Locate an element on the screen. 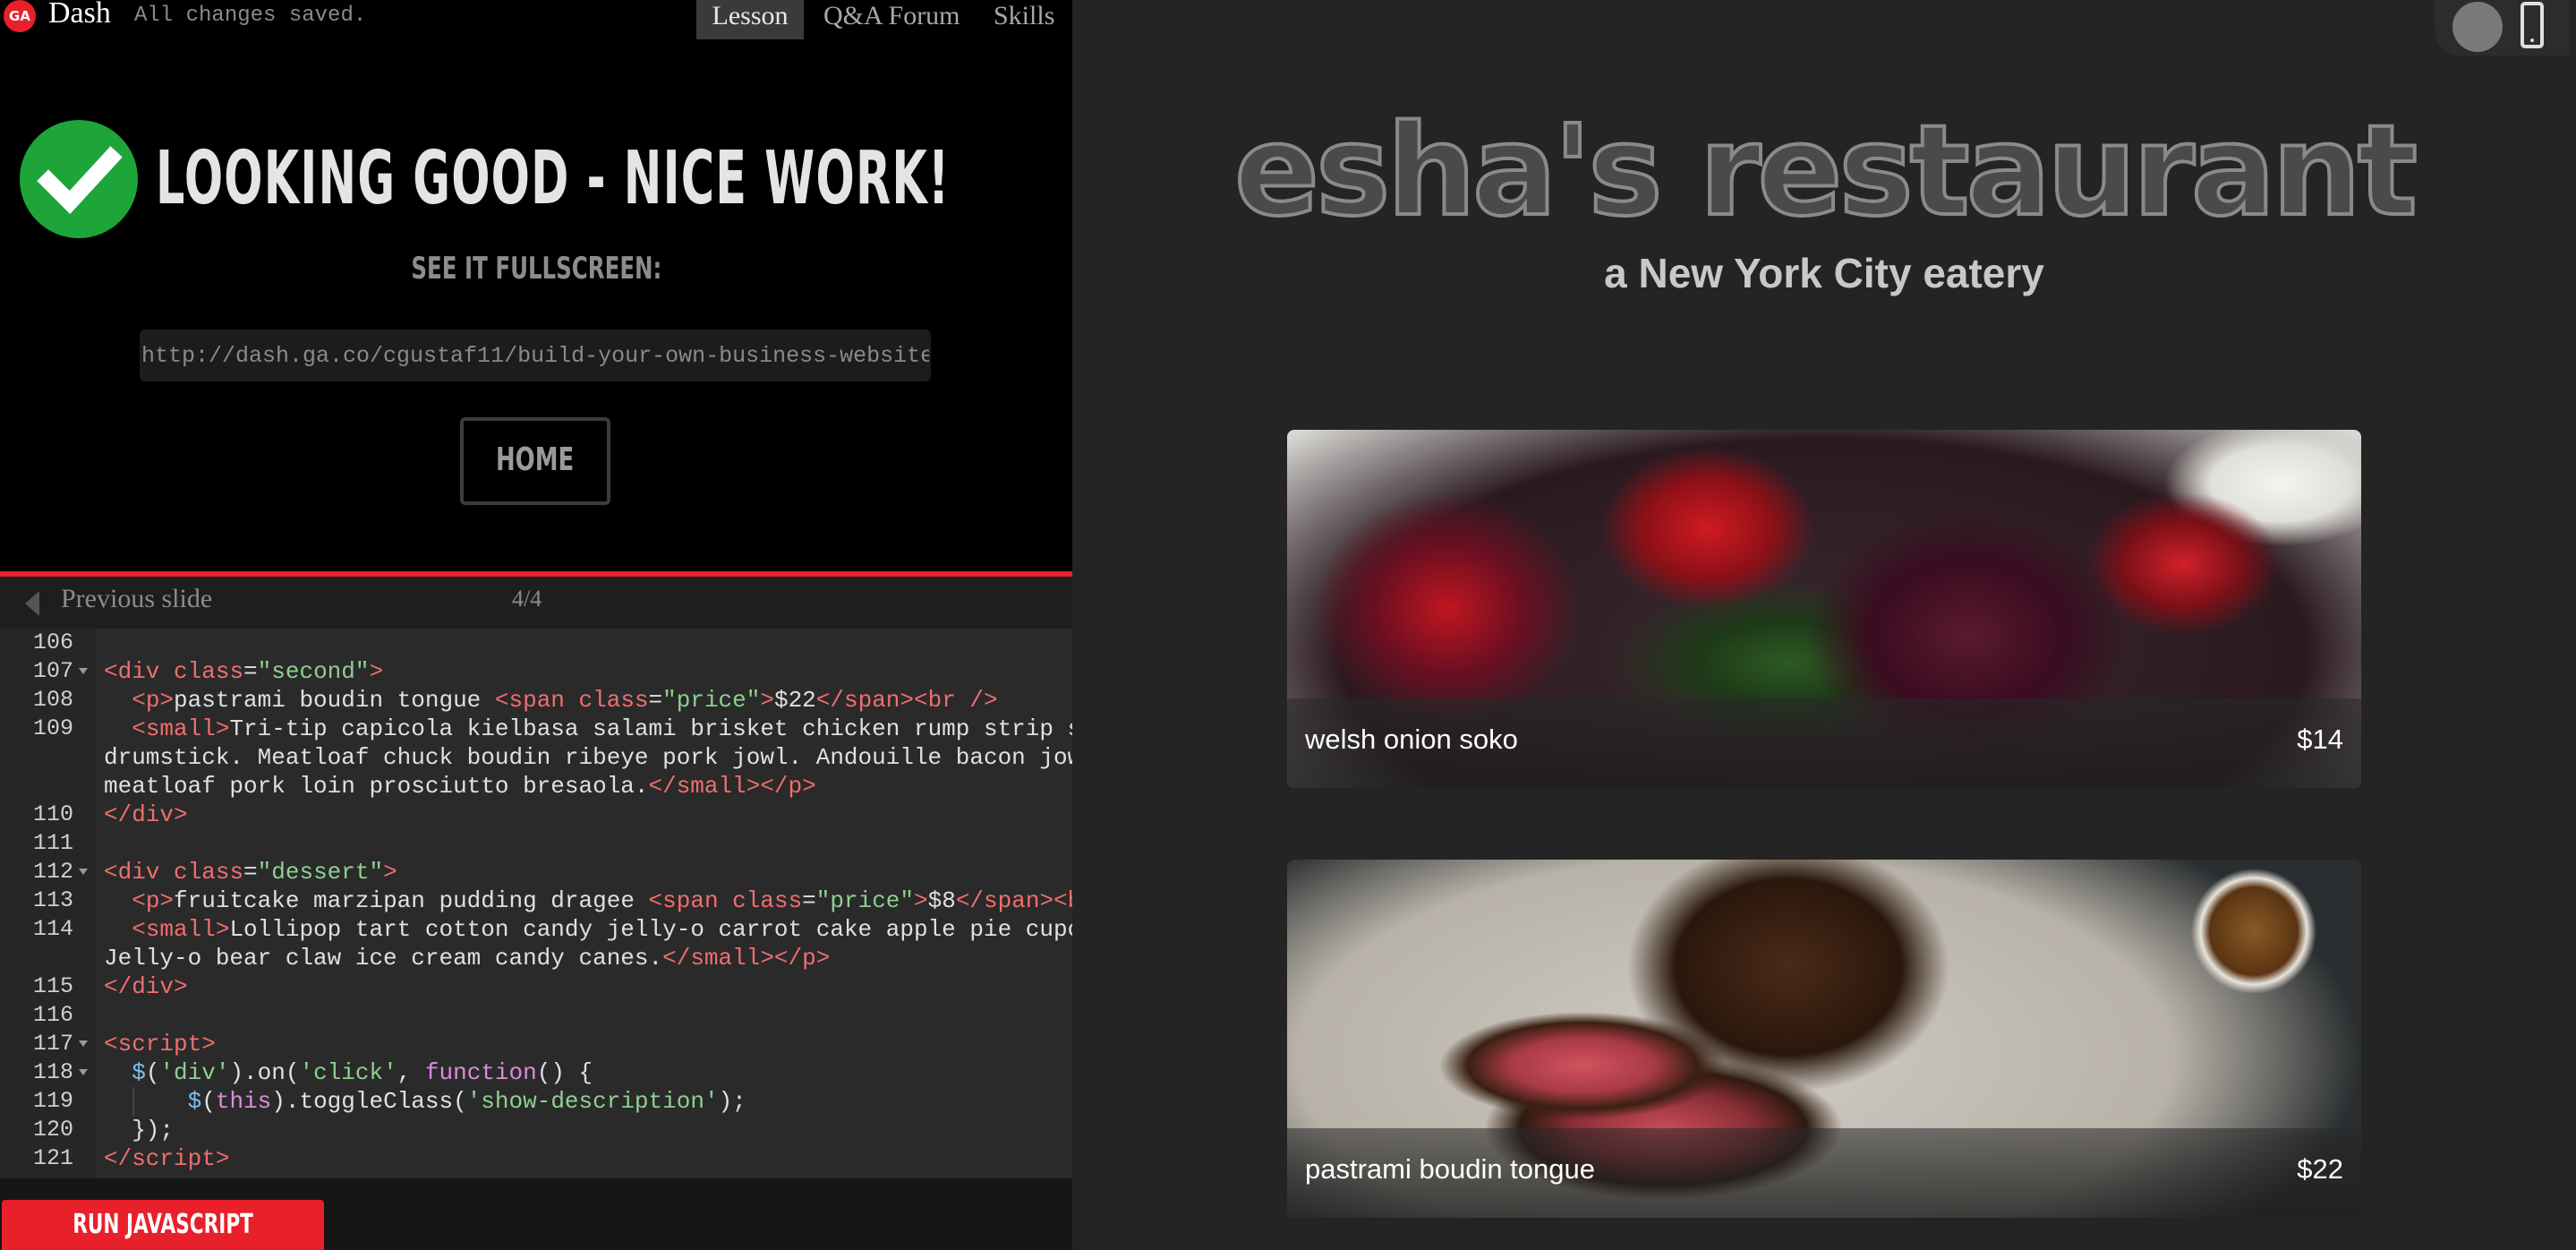  device-toggle is located at coordinates (2502, 28).